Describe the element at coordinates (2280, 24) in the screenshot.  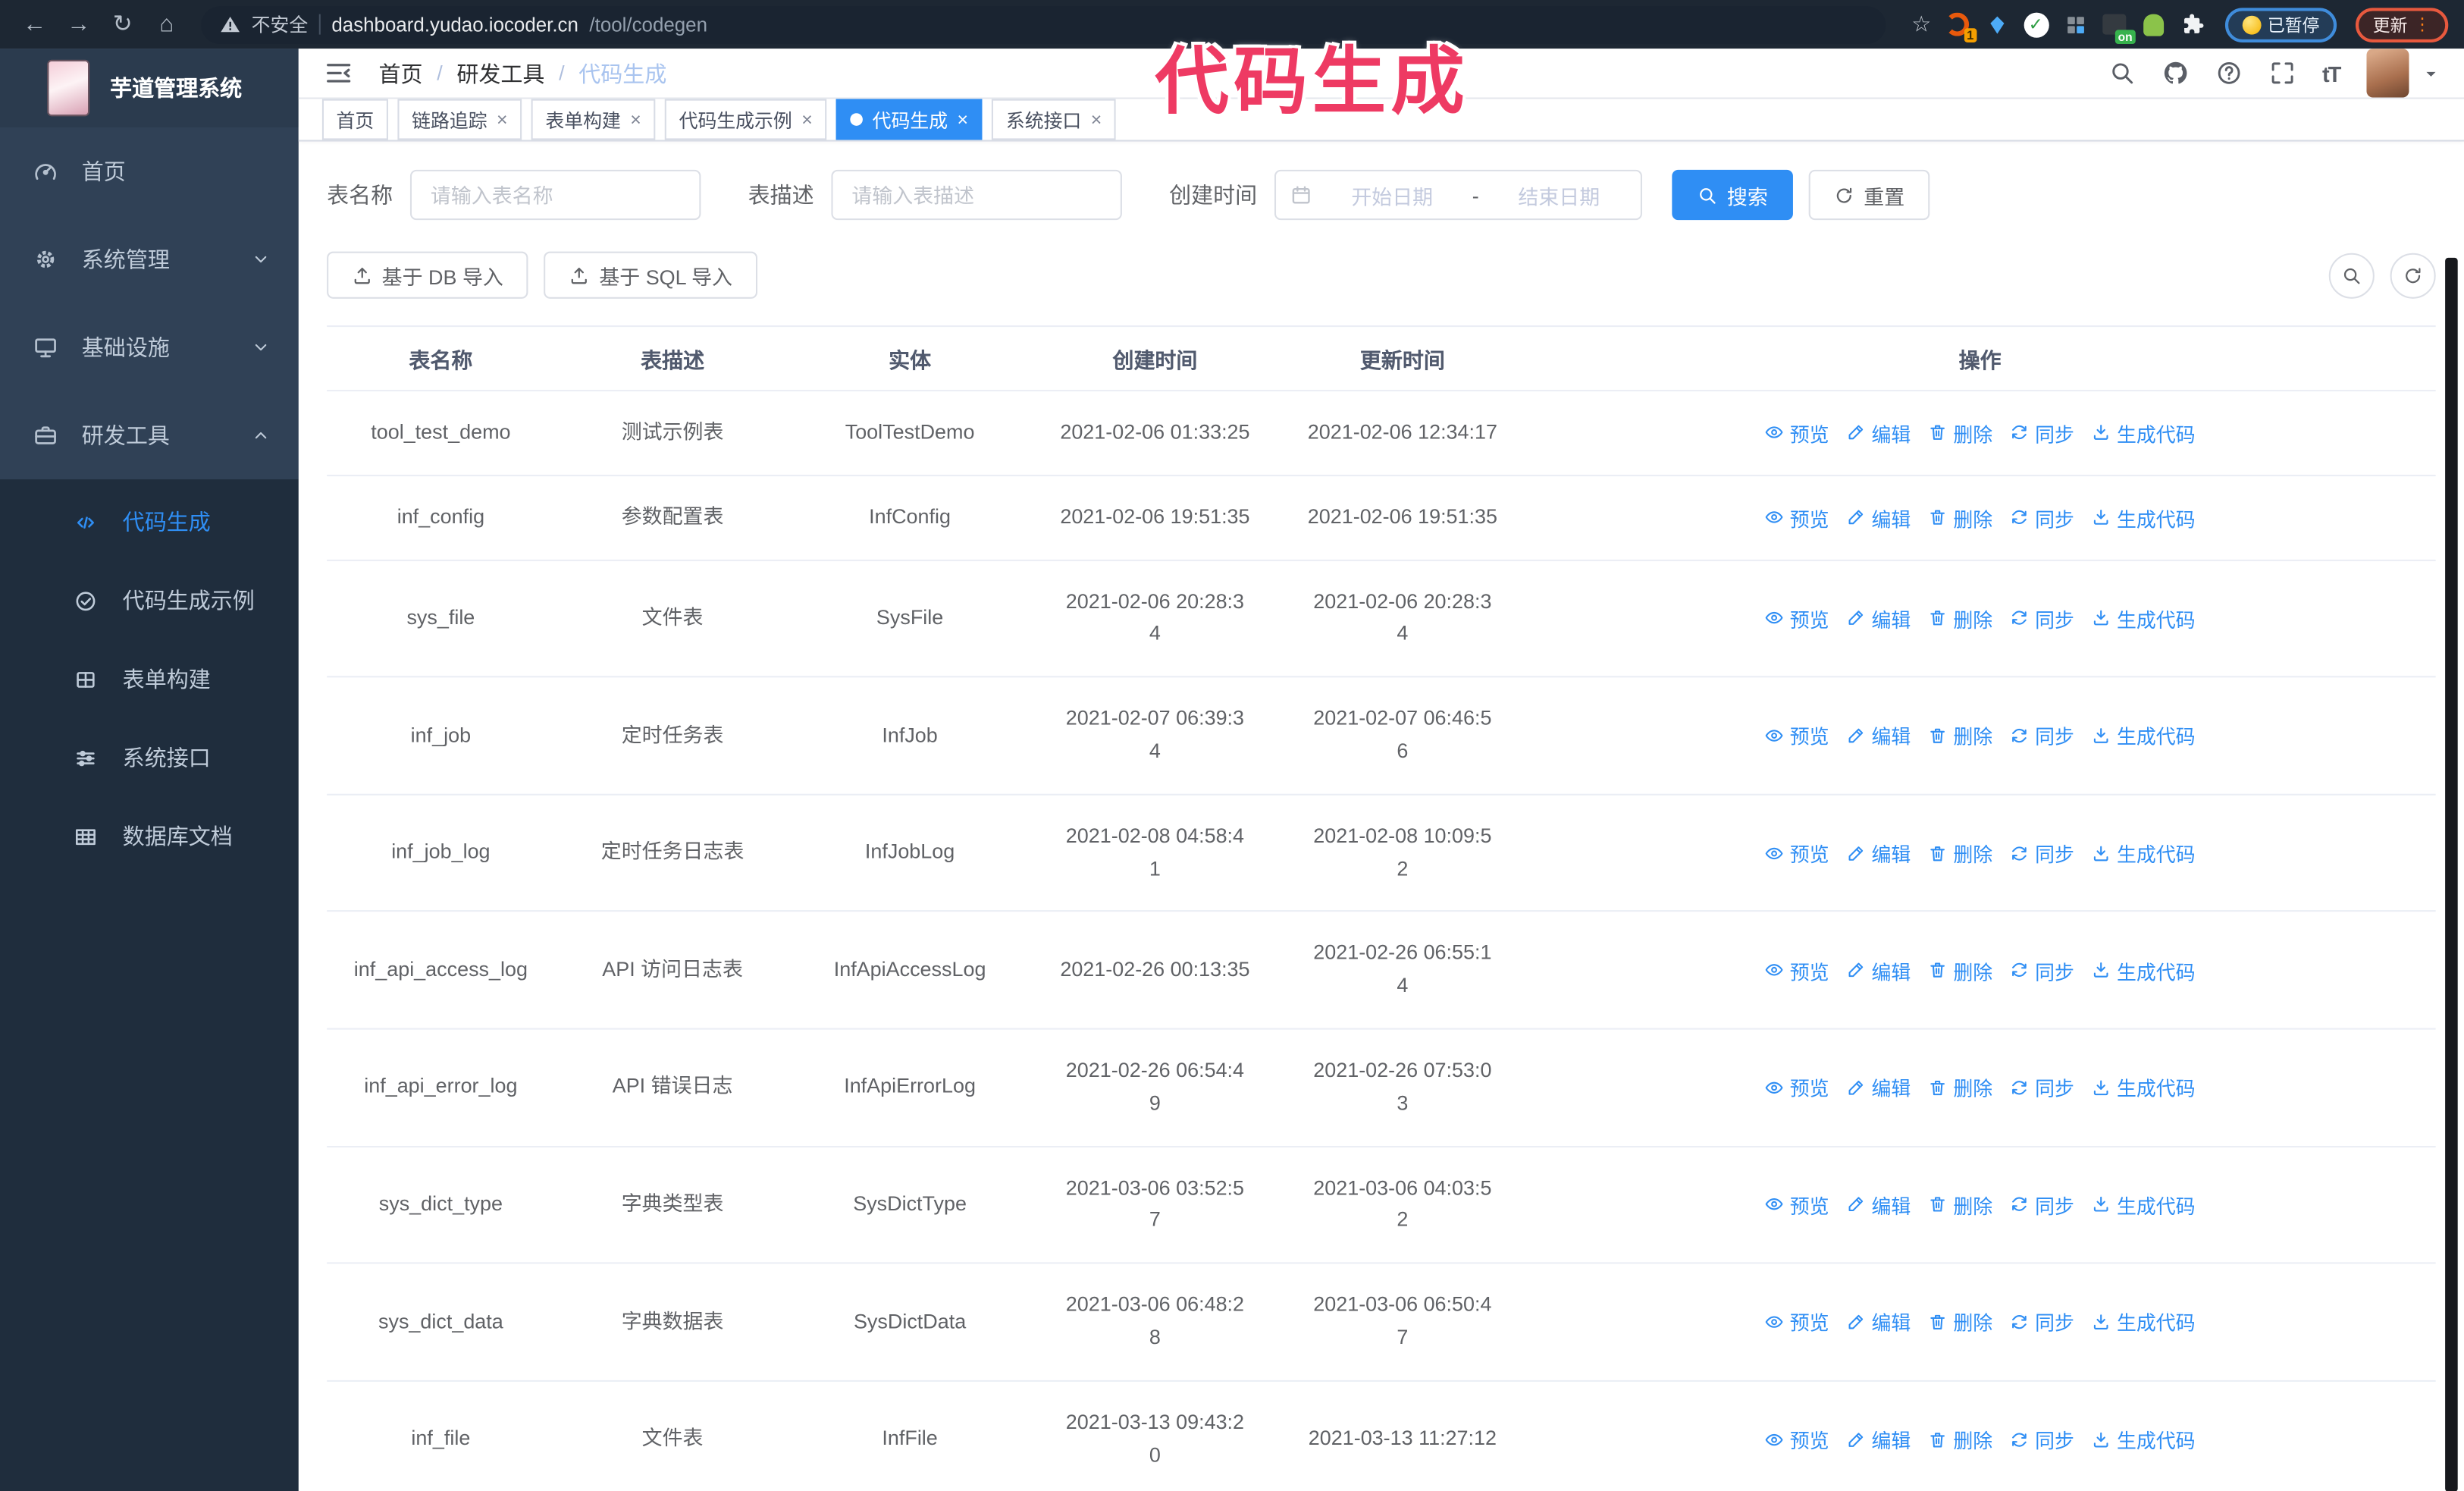
I see `paused-pill-button: 已暂停` at that location.